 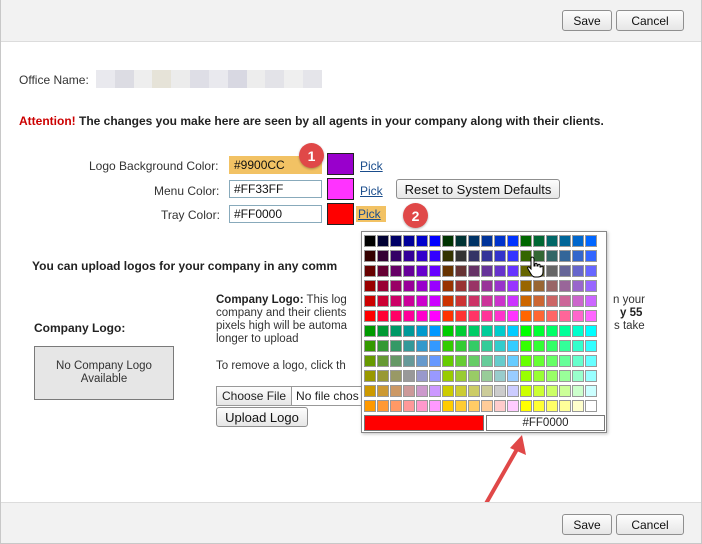 I want to click on save-button-top: Save, so click(x=587, y=20).